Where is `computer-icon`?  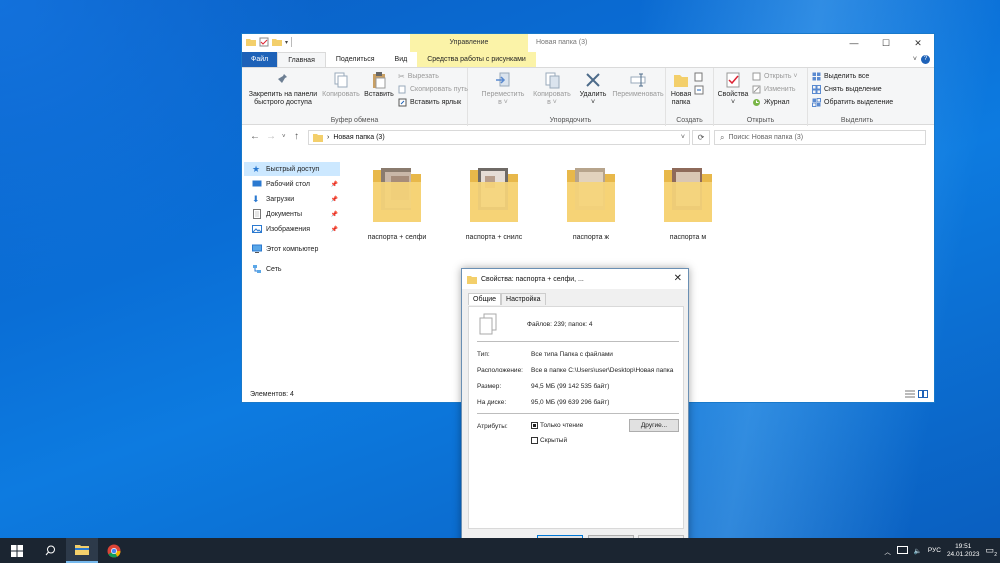 computer-icon is located at coordinates (257, 248).